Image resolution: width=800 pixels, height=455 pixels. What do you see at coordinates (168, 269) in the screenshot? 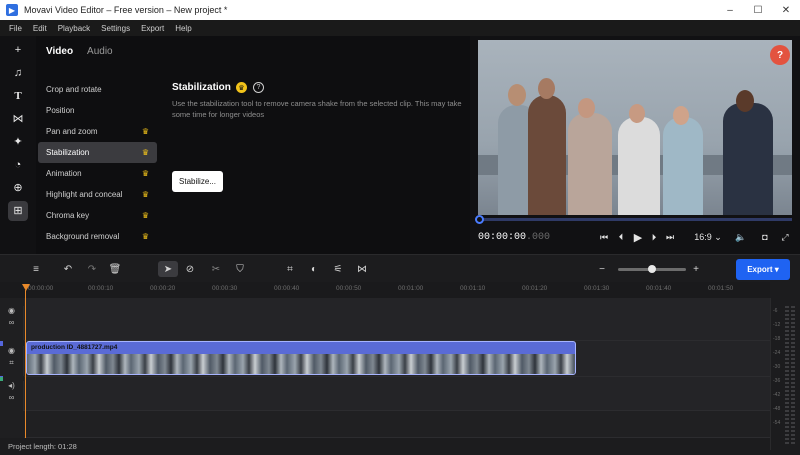
I see `select-tool-icon: ➤` at bounding box center [168, 269].